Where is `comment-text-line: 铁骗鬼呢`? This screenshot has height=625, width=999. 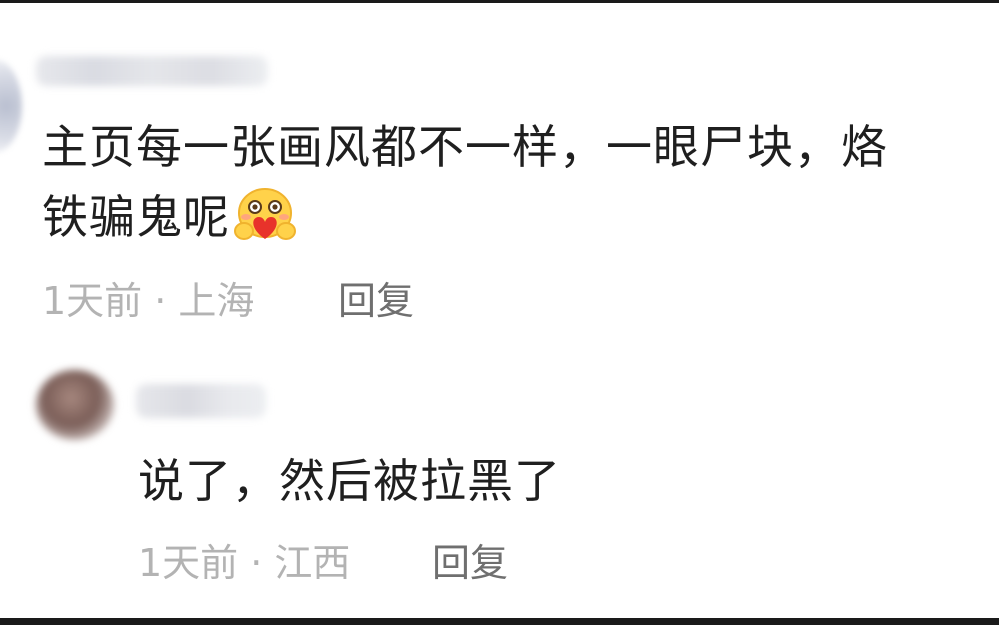
comment-text-line: 铁骗鬼呢 is located at coordinates (136, 217).